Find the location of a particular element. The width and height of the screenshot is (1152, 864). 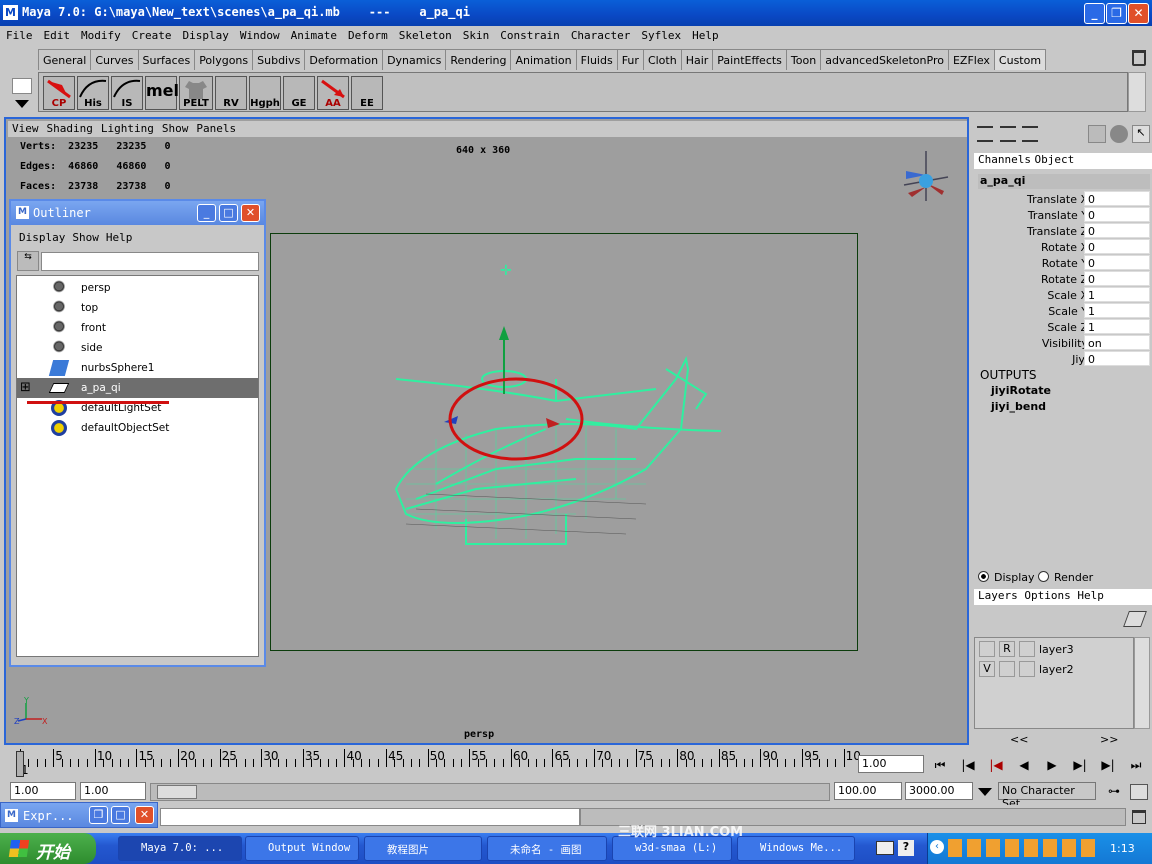

menu-edit: Edit is located at coordinates (57, 34).